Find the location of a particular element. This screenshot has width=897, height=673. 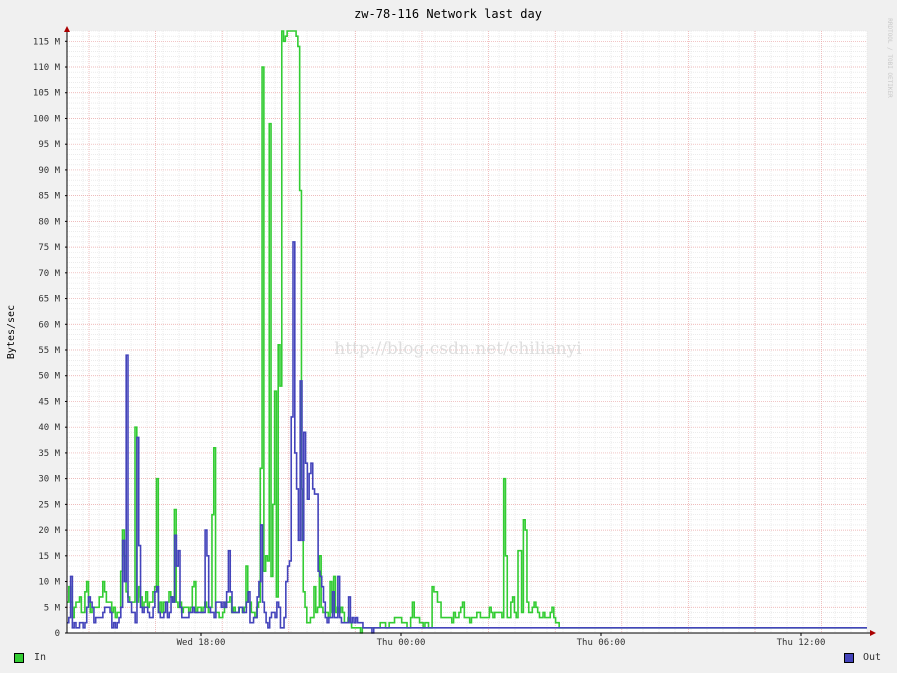

x-tick-label: Wed 18:00 is located at coordinates (201, 643).